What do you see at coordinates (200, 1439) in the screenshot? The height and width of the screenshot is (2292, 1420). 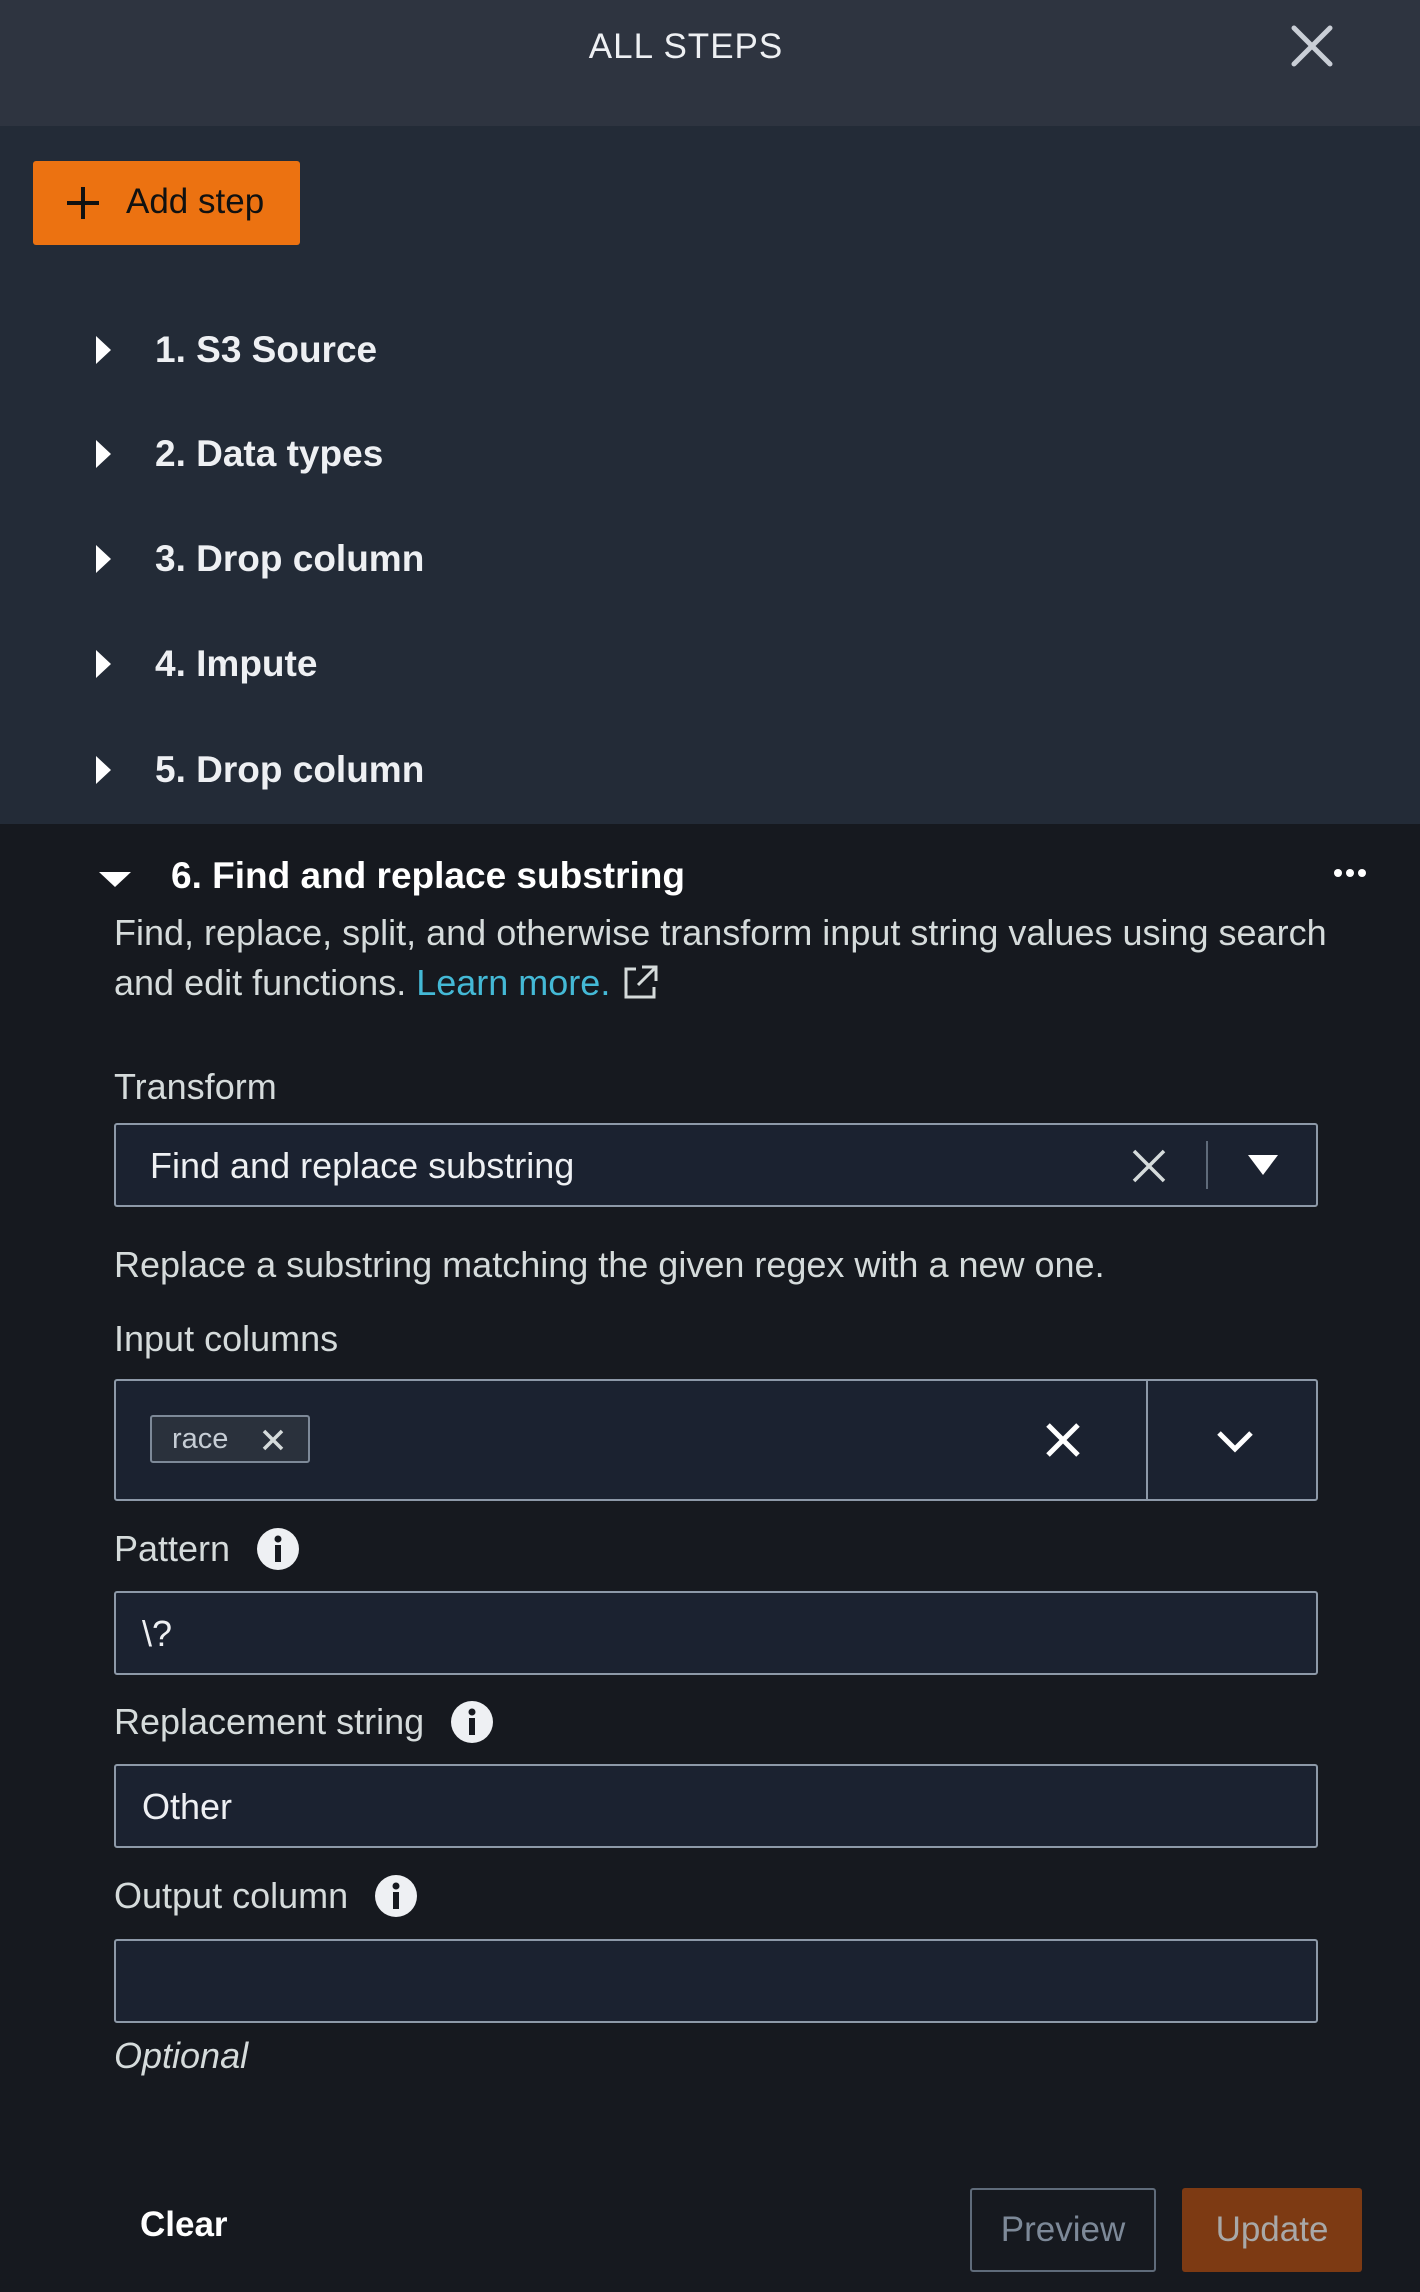 I see `token-label: race` at bounding box center [200, 1439].